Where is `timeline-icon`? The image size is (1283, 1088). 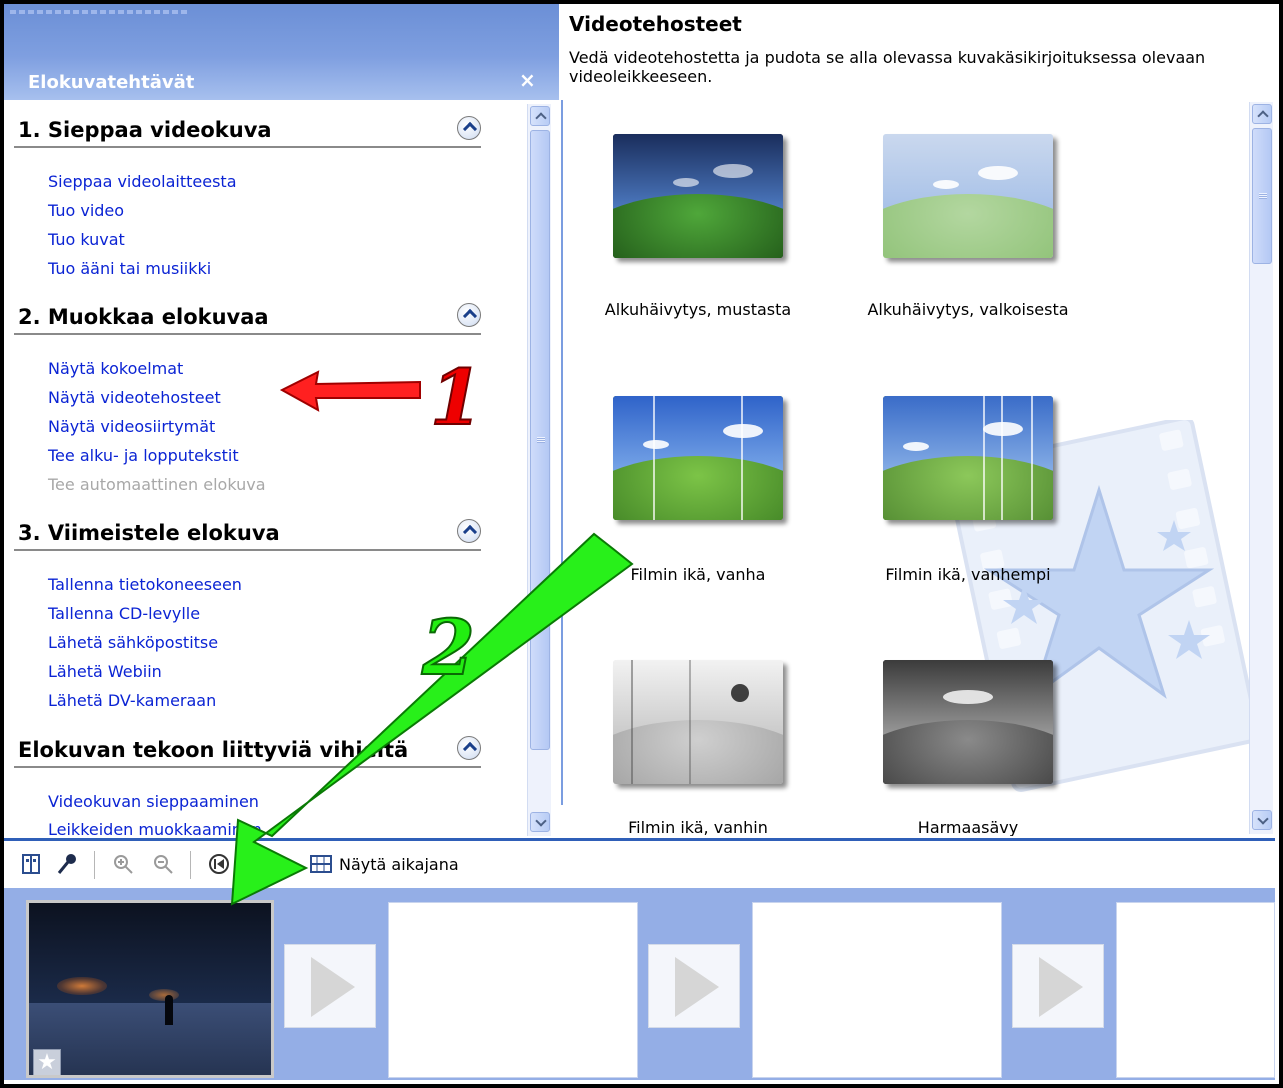
timeline-icon is located at coordinates (321, 864).